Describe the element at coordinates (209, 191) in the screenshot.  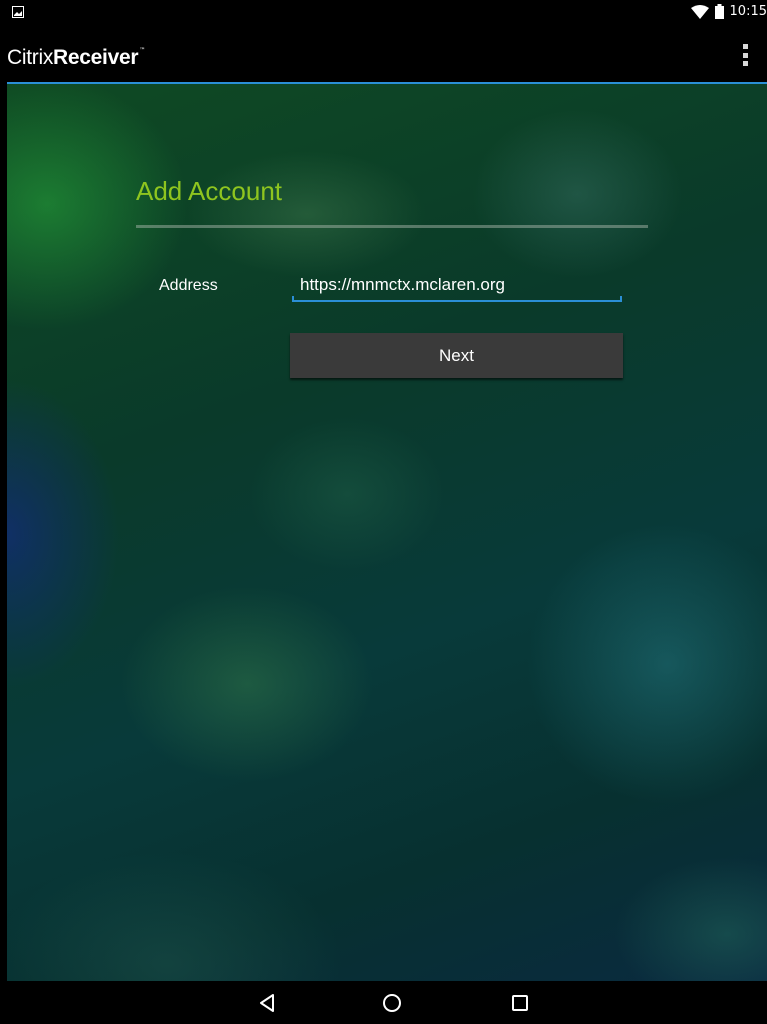
I see `page-title: Add Account` at that location.